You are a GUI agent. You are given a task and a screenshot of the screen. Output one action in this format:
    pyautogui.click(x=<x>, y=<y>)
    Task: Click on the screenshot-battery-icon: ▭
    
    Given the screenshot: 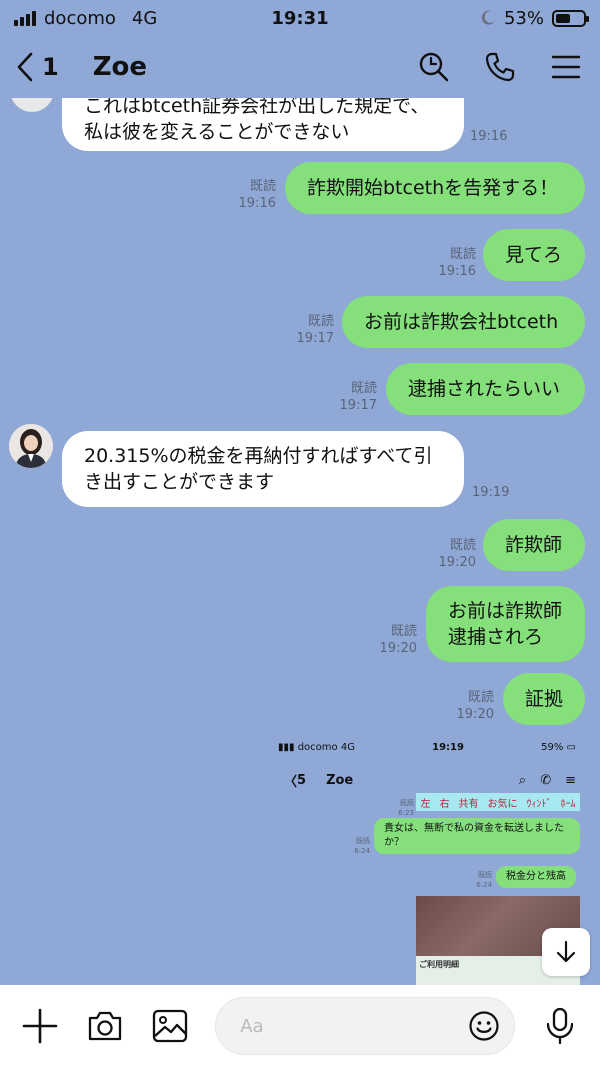 What is the action you would take?
    pyautogui.click(x=571, y=747)
    